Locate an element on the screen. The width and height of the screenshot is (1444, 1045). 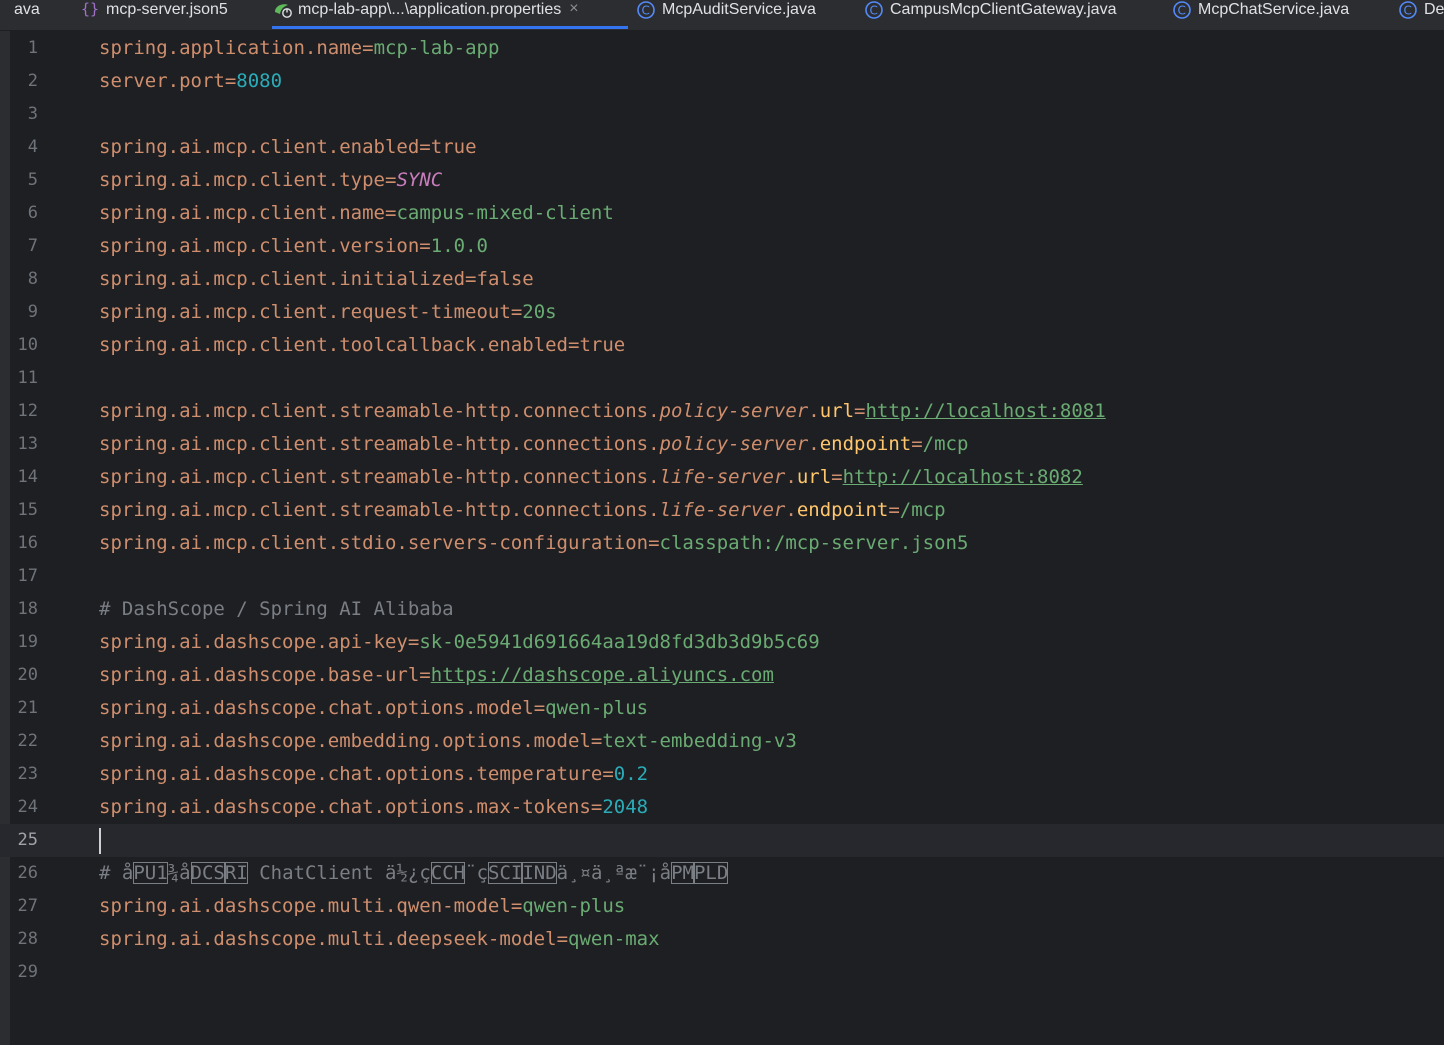
line-number: 15 is located at coordinates (27, 510).